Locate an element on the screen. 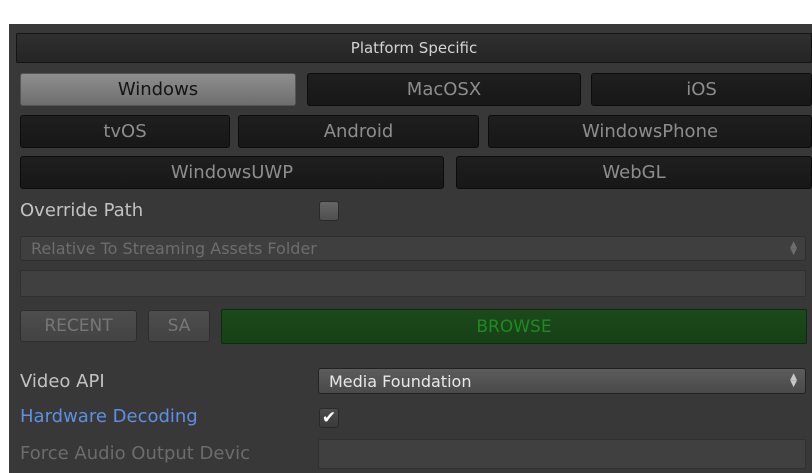 The image size is (812, 473). browse-button-label: BROWSE is located at coordinates (514, 326).